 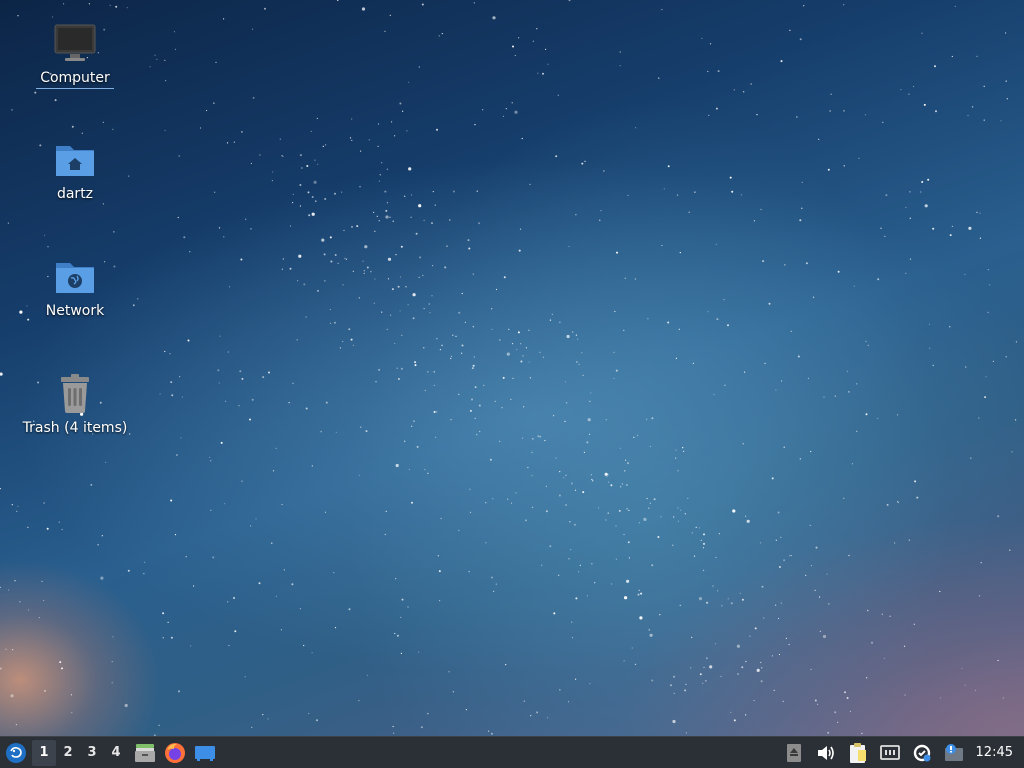 I want to click on eject-button, so click(x=794, y=753).